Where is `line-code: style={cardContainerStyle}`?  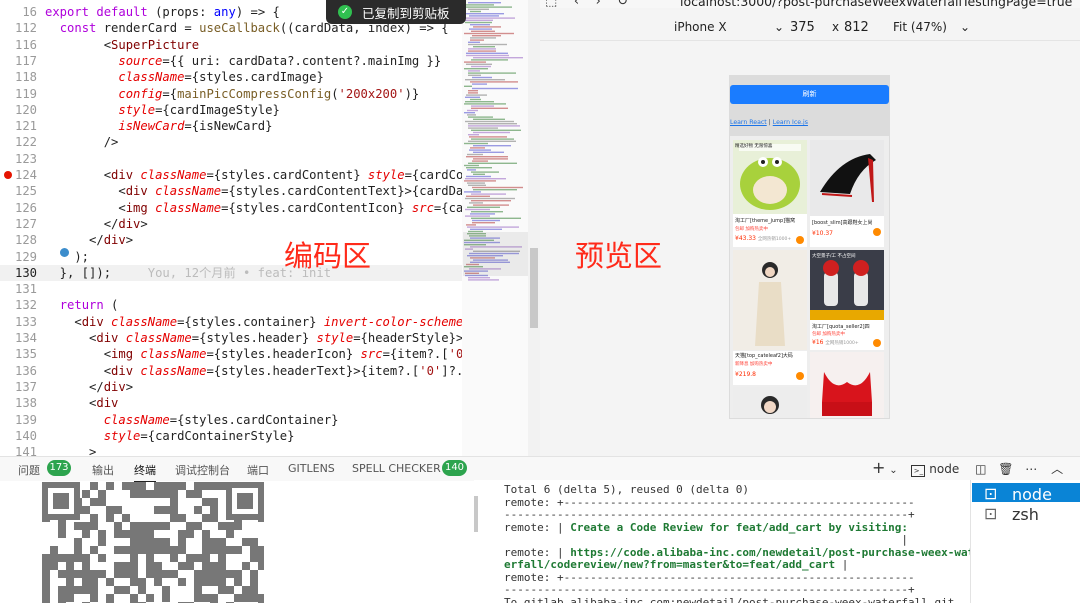 line-code: style={cardContainerStyle} is located at coordinates (199, 435).